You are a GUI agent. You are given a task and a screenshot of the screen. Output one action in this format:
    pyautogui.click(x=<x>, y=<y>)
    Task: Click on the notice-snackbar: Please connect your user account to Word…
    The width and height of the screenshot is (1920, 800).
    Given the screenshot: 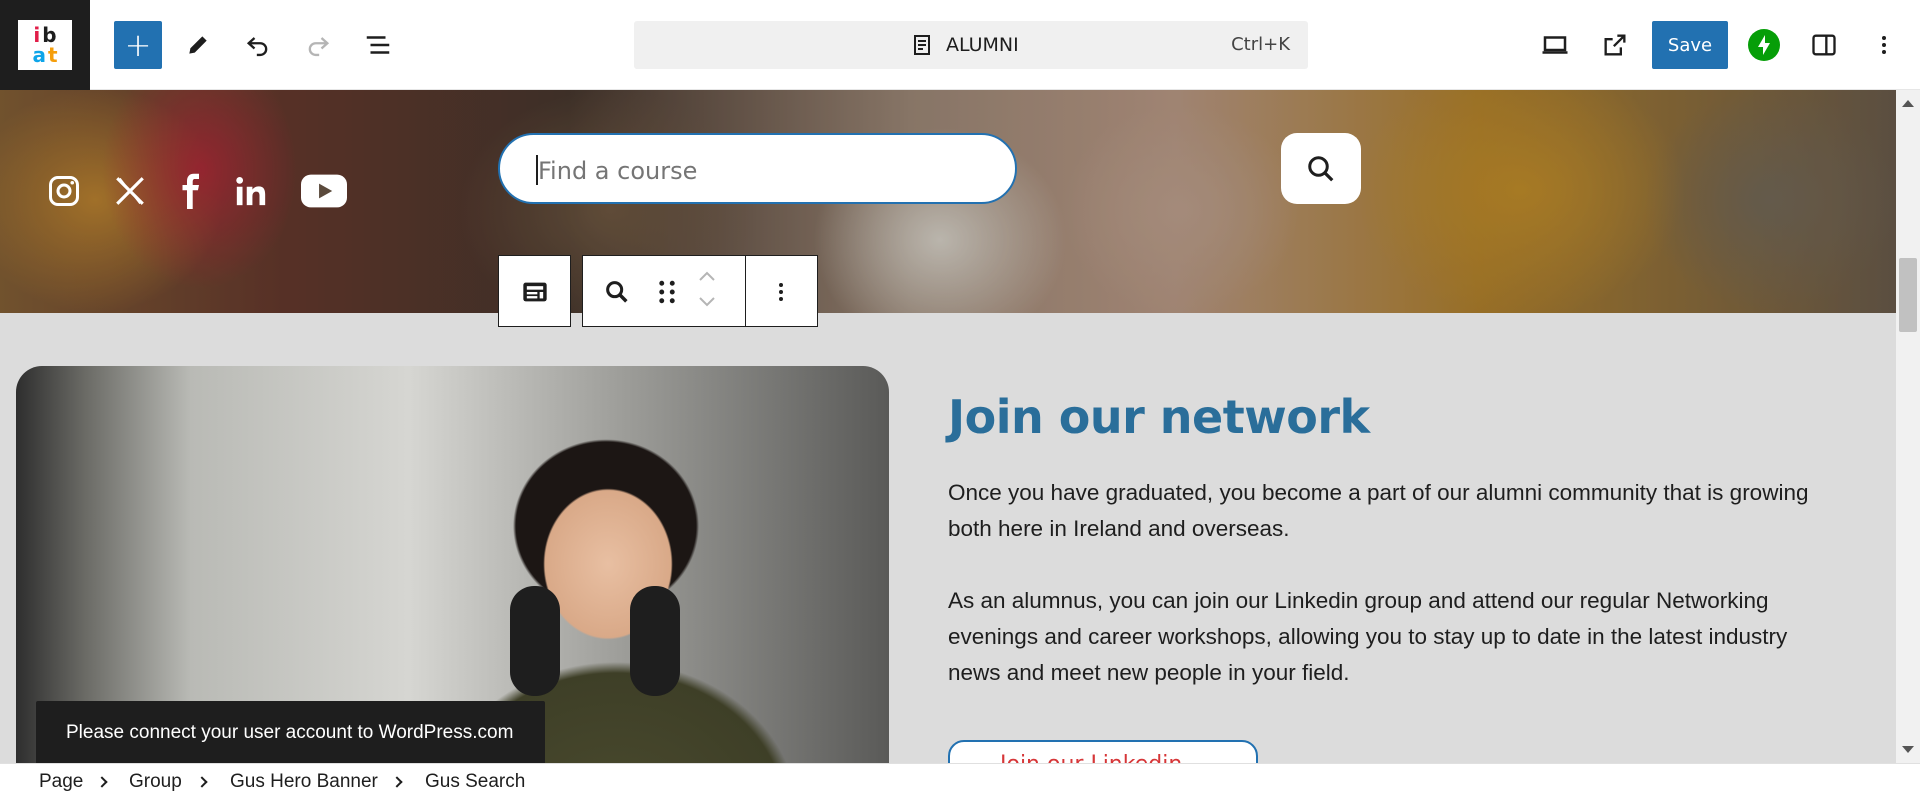 What is the action you would take?
    pyautogui.click(x=290, y=732)
    